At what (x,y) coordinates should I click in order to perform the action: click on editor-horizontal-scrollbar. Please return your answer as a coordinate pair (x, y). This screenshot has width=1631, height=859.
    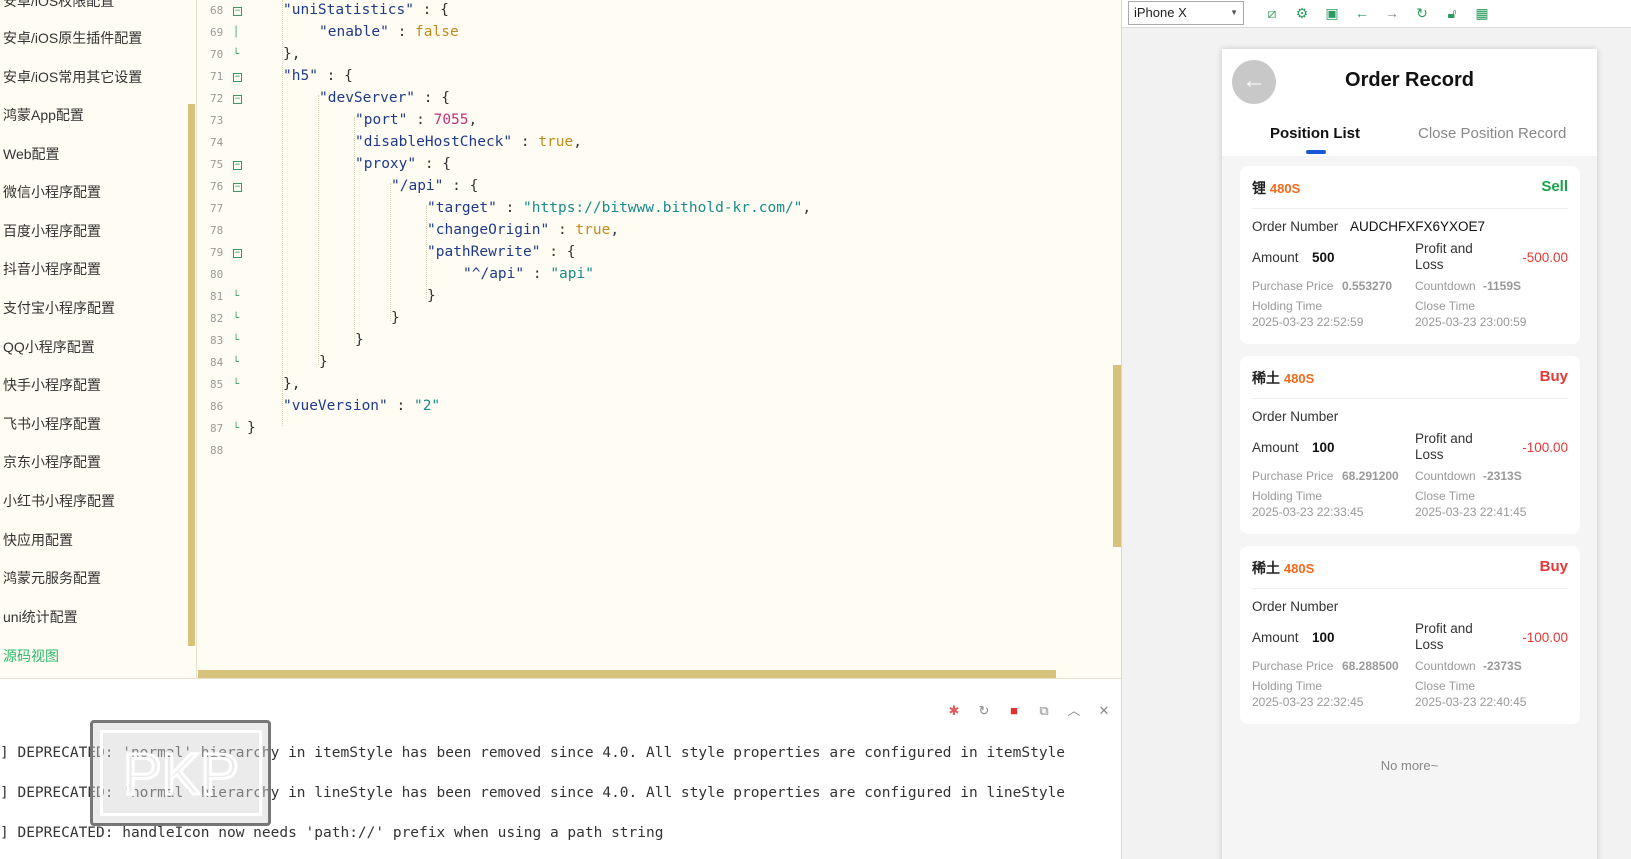
    Looking at the image, I should click on (627, 674).